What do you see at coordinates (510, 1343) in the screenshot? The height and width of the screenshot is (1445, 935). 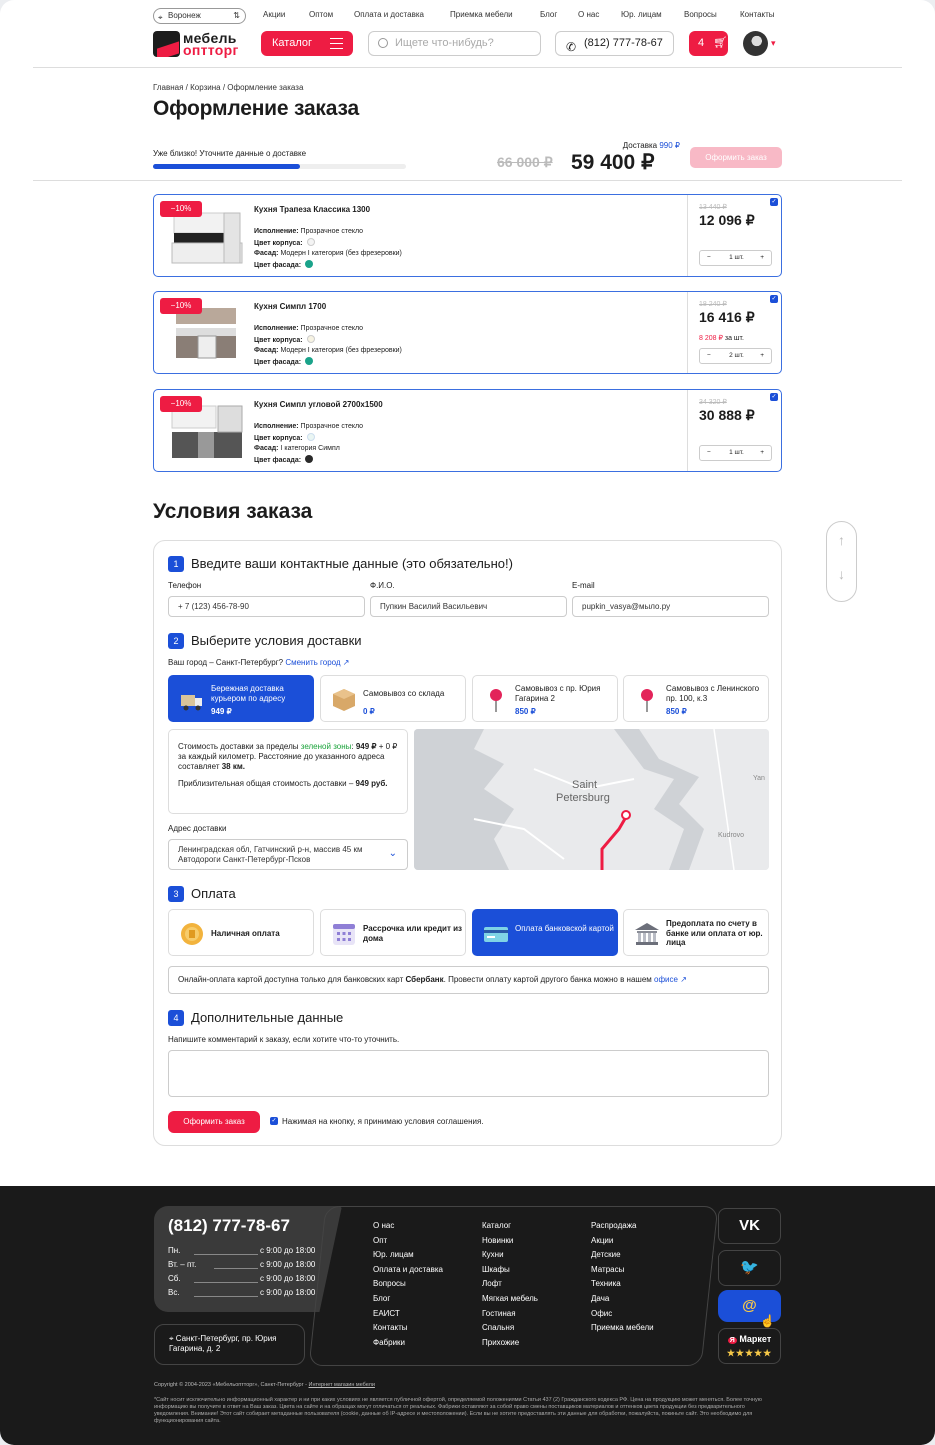 I see `footer-link: Прихожие` at bounding box center [510, 1343].